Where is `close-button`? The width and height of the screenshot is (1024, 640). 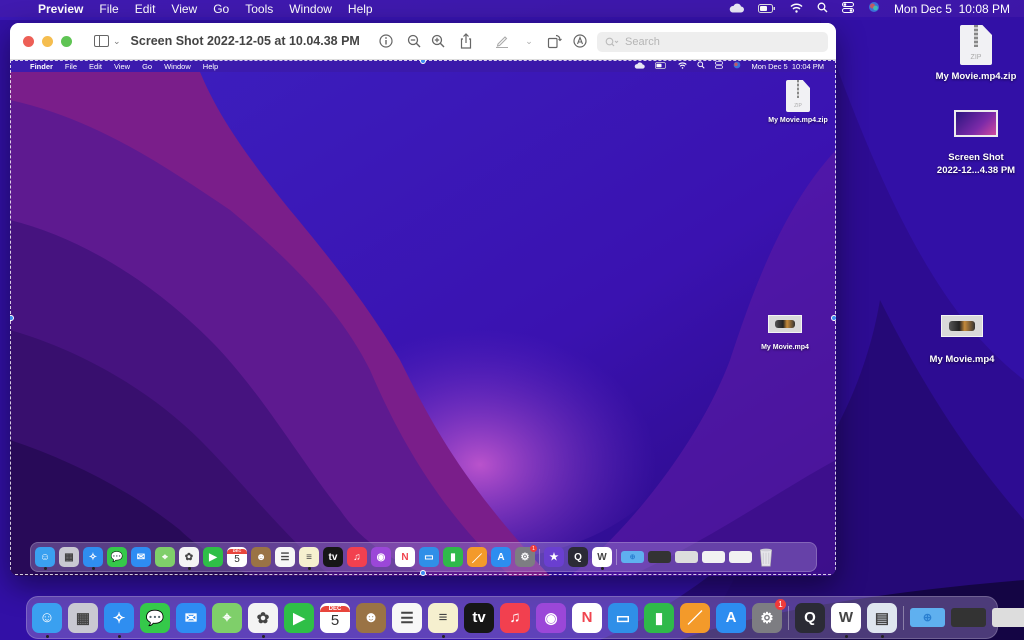
close-button is located at coordinates (28, 41).